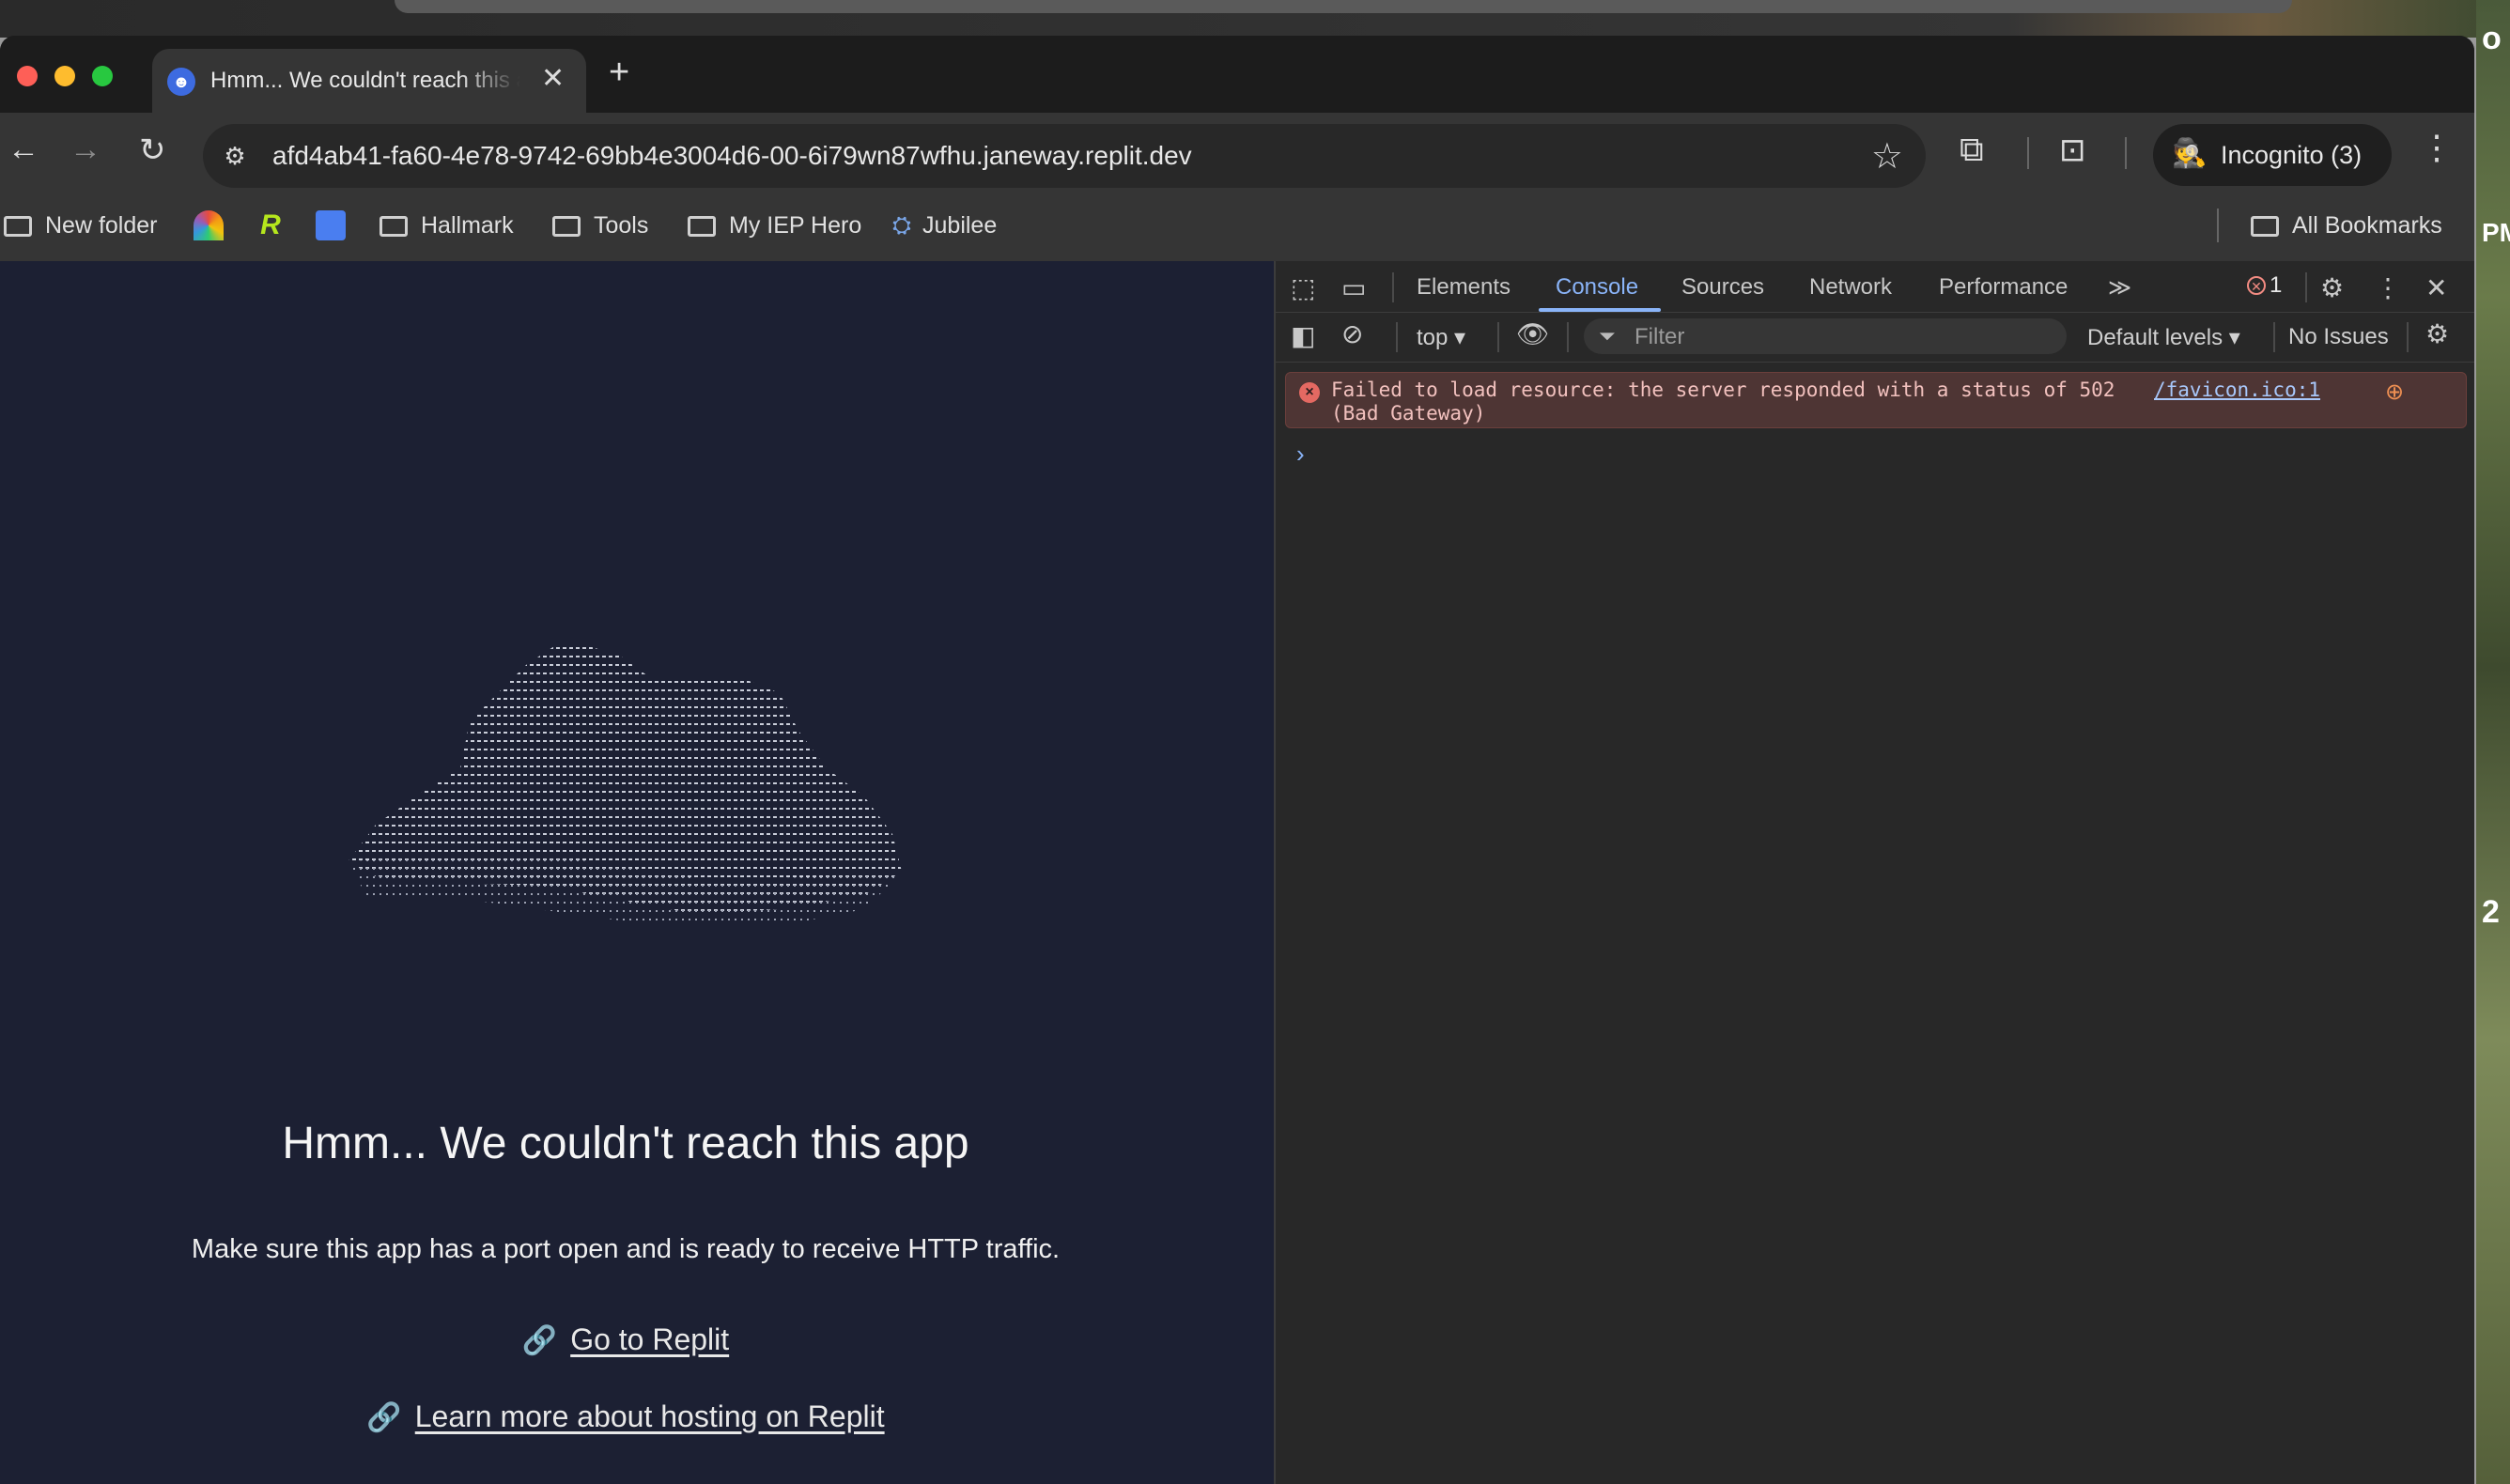 This screenshot has height=1484, width=2510. I want to click on network-request-icon: ⊕, so click(2394, 392).